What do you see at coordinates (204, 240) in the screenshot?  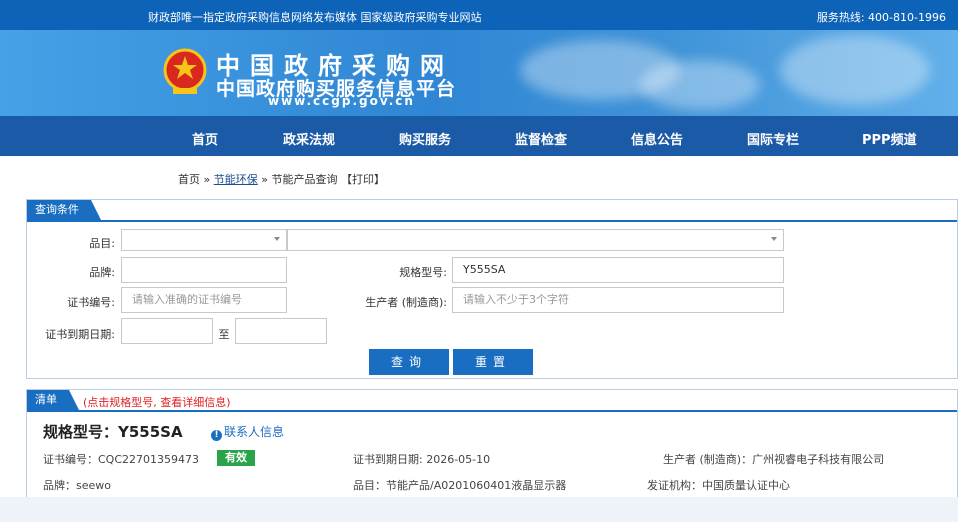 I see `category-select` at bounding box center [204, 240].